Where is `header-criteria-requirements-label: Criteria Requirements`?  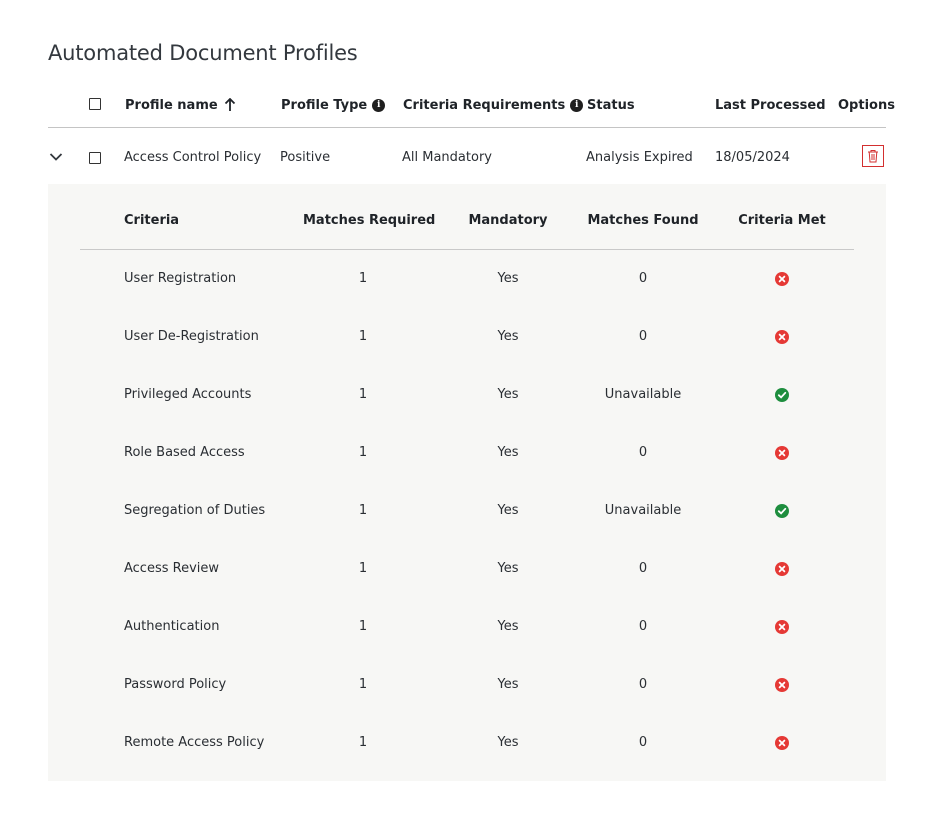
header-criteria-requirements-label: Criteria Requirements is located at coordinates (484, 105).